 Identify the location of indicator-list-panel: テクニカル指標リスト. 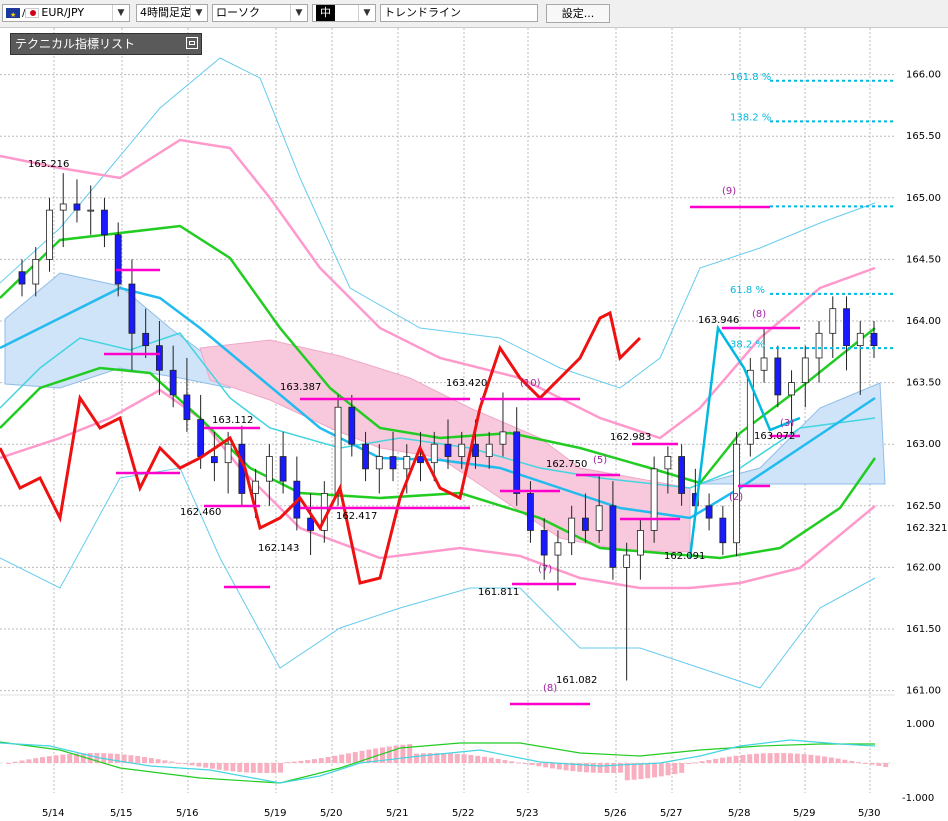
(106, 44).